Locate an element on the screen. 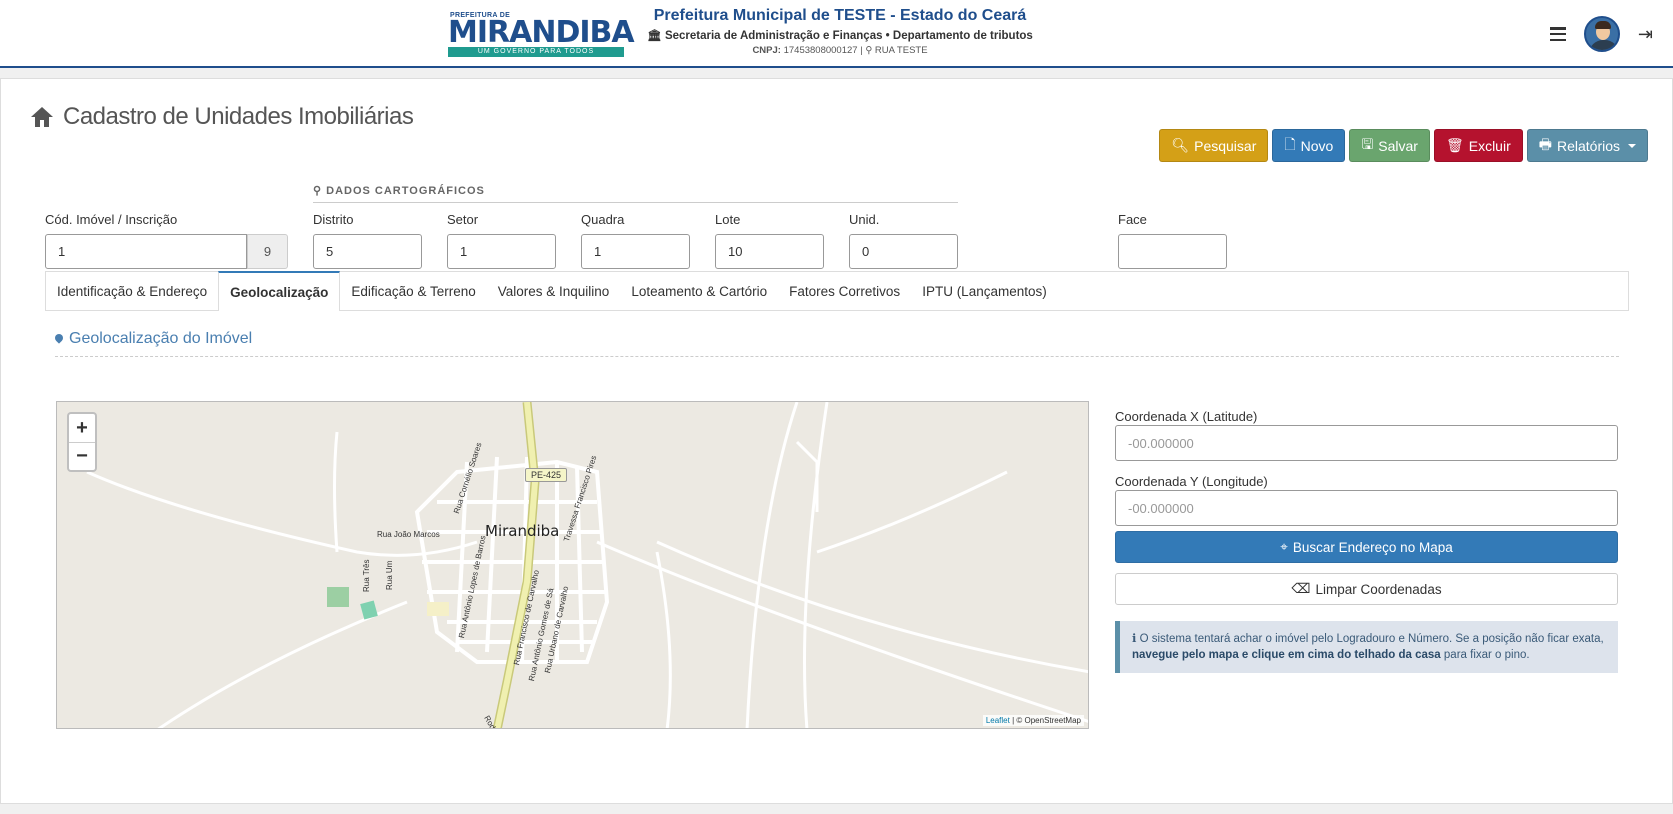 This screenshot has width=1673, height=814. lote-label: Lote is located at coordinates (728, 219).